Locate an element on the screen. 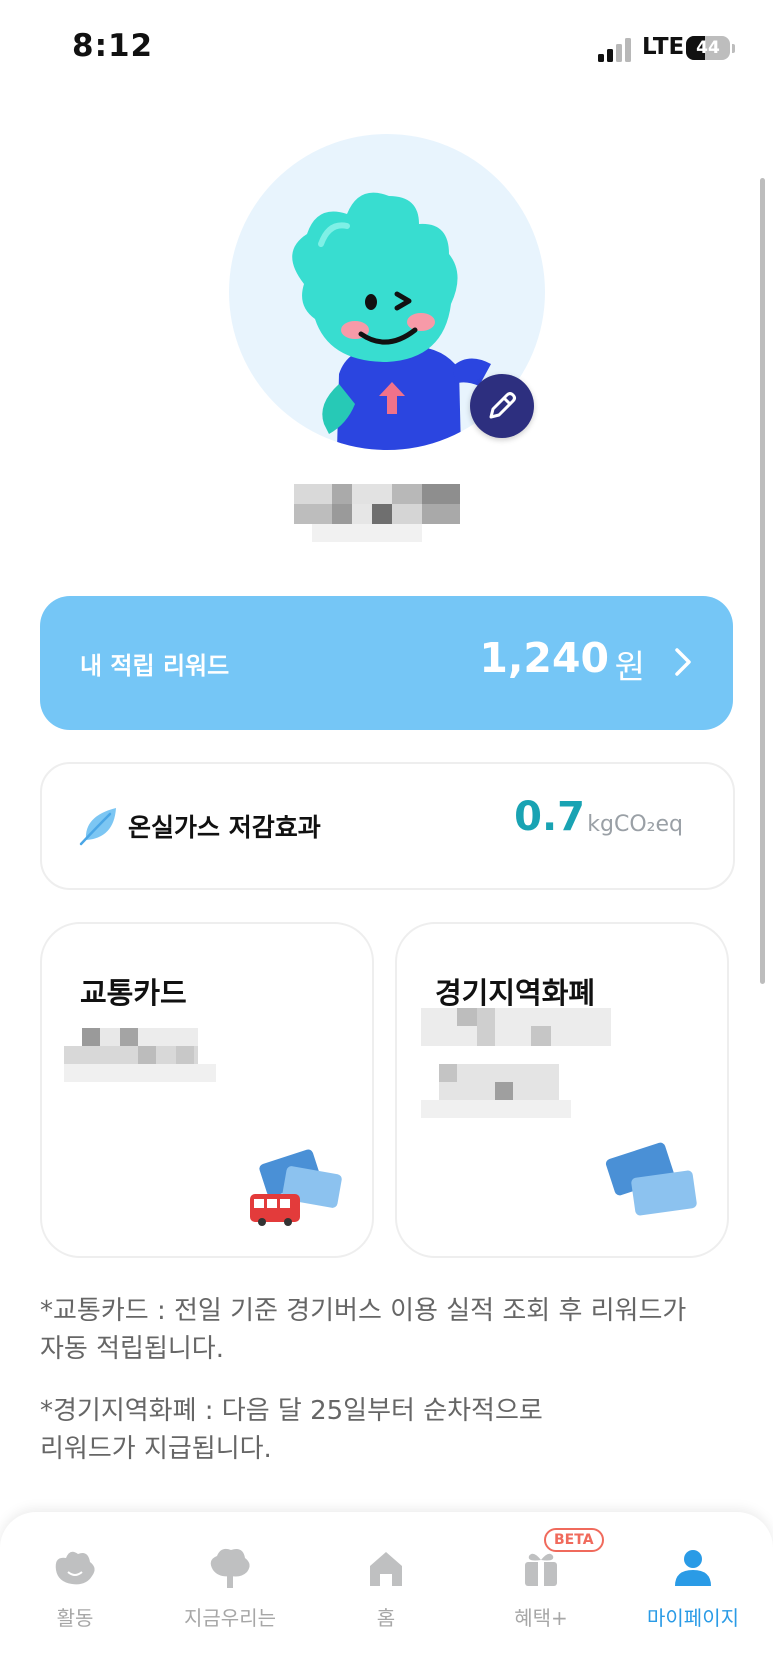 This screenshot has width=773, height=1673. battery-level: 44 is located at coordinates (708, 48).